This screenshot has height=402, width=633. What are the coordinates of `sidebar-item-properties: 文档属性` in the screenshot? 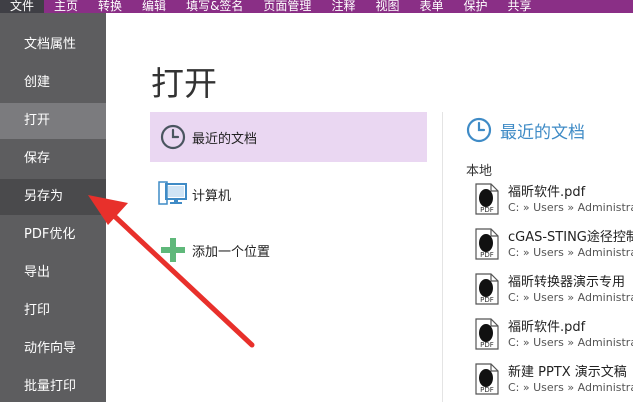 It's located at (53, 45).